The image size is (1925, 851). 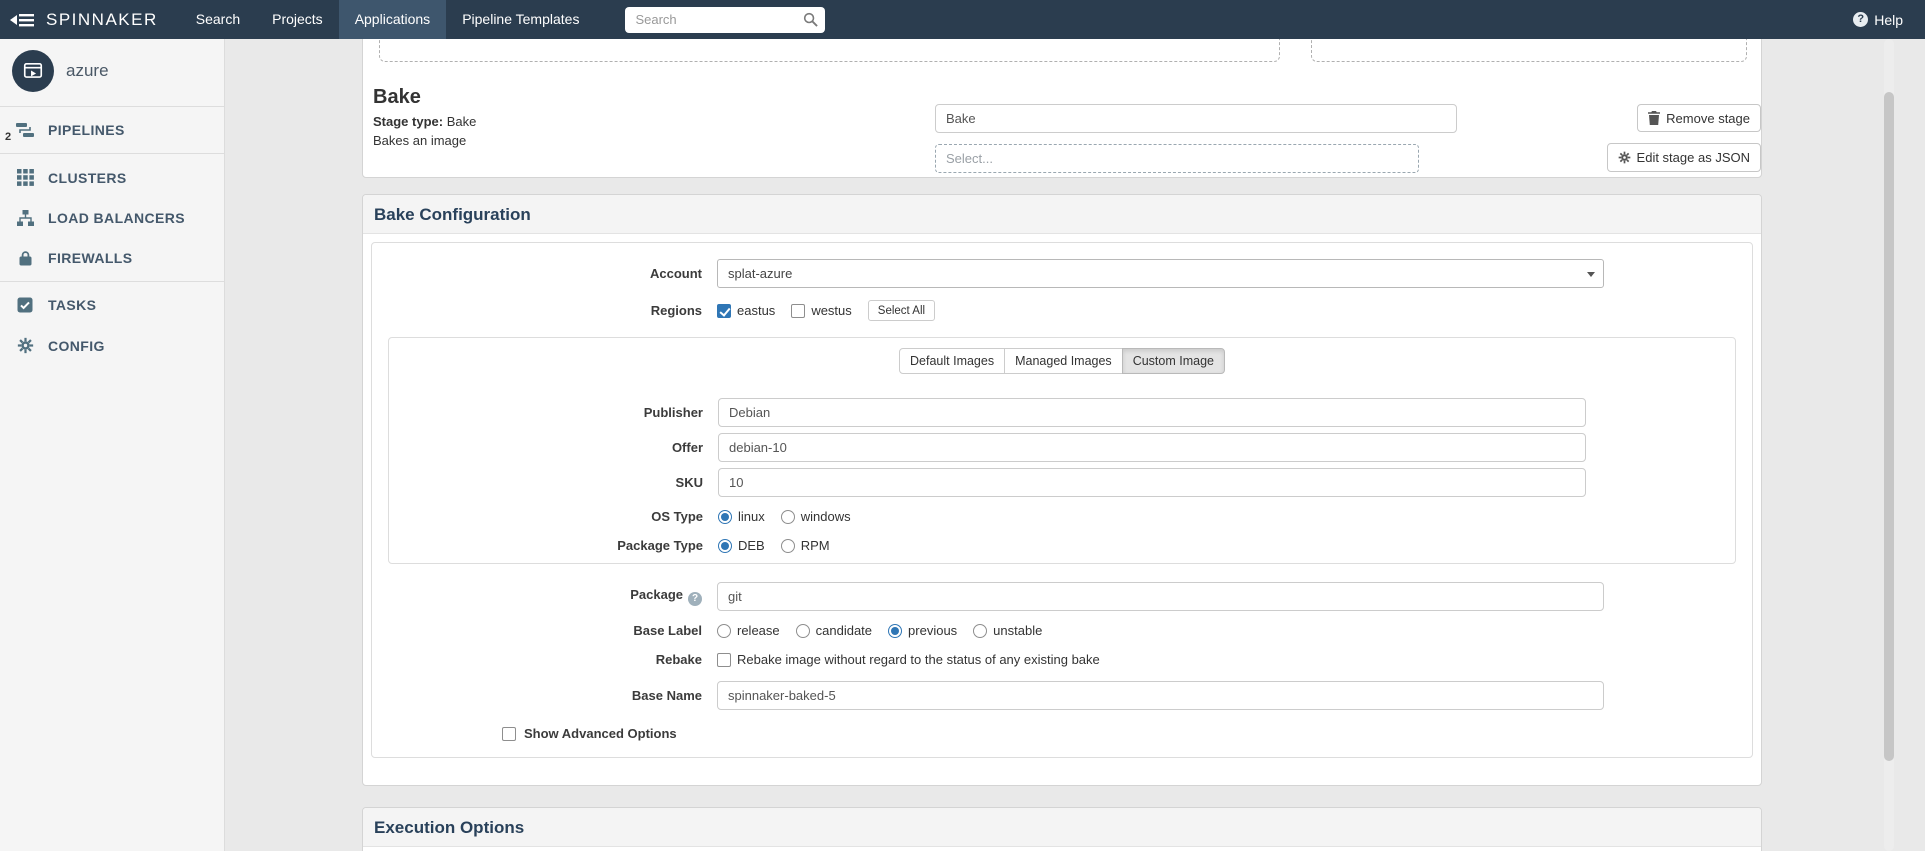 I want to click on tab-custom-image: Custom Image, so click(x=1173, y=361).